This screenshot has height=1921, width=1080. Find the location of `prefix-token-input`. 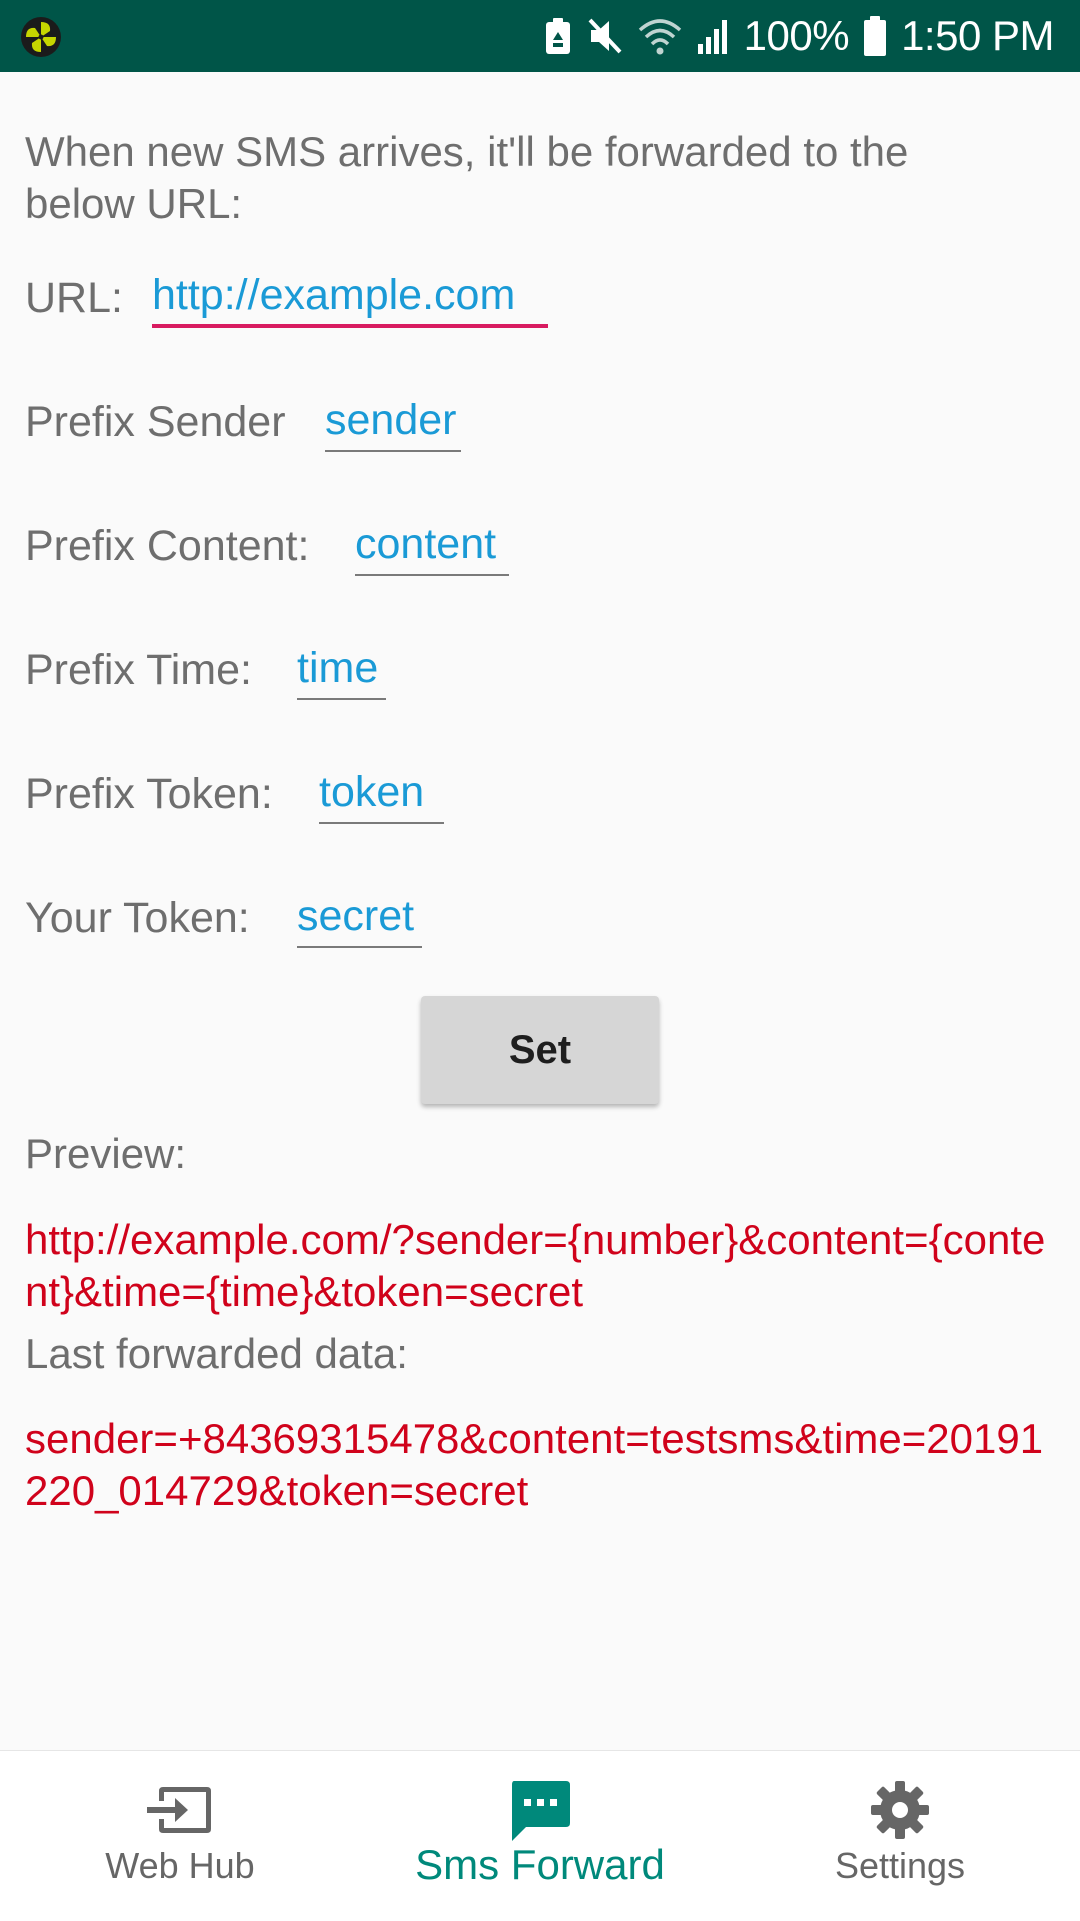

prefix-token-input is located at coordinates (381, 793).